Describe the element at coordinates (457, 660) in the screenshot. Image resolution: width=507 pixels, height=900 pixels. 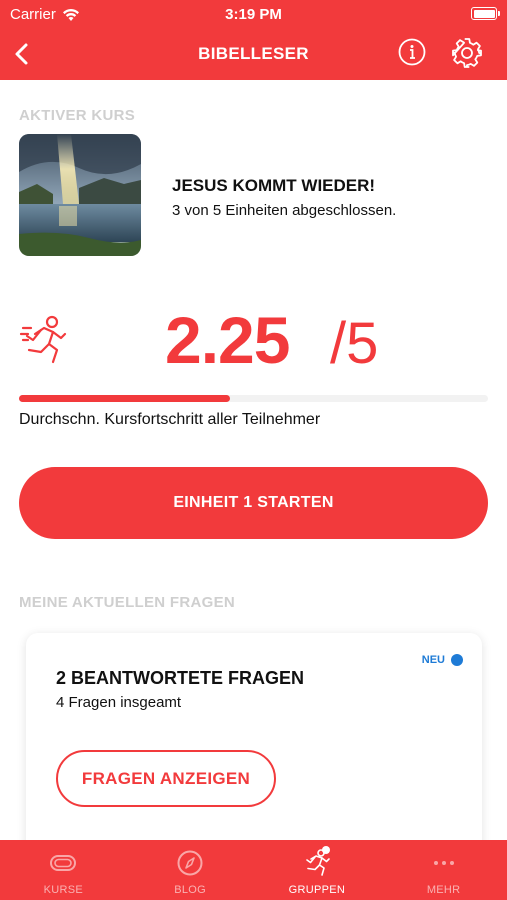
I see `new-dot-icon` at that location.